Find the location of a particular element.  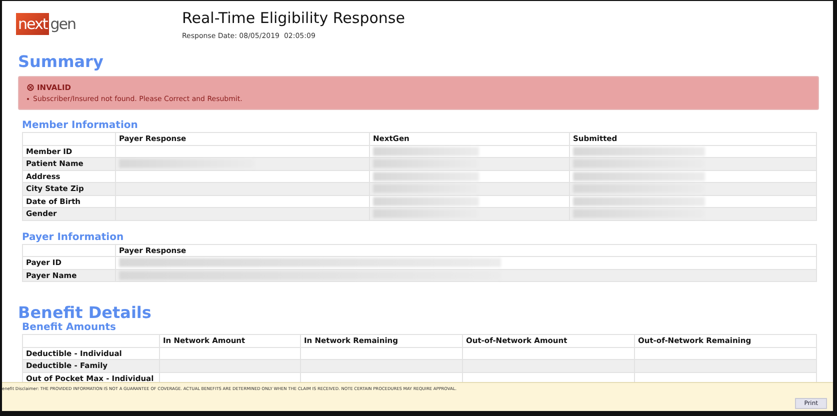

section-heading: Summary is located at coordinates (61, 61).